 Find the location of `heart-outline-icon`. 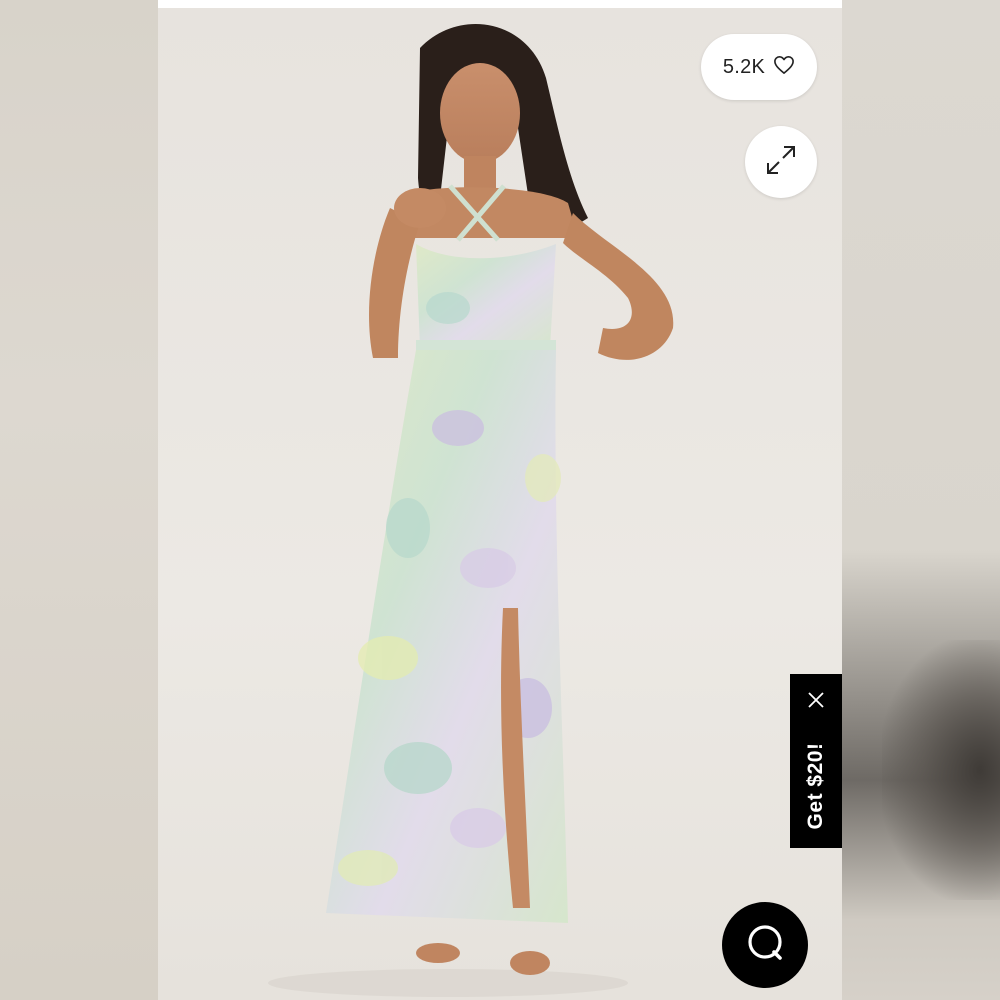

heart-outline-icon is located at coordinates (784, 67).